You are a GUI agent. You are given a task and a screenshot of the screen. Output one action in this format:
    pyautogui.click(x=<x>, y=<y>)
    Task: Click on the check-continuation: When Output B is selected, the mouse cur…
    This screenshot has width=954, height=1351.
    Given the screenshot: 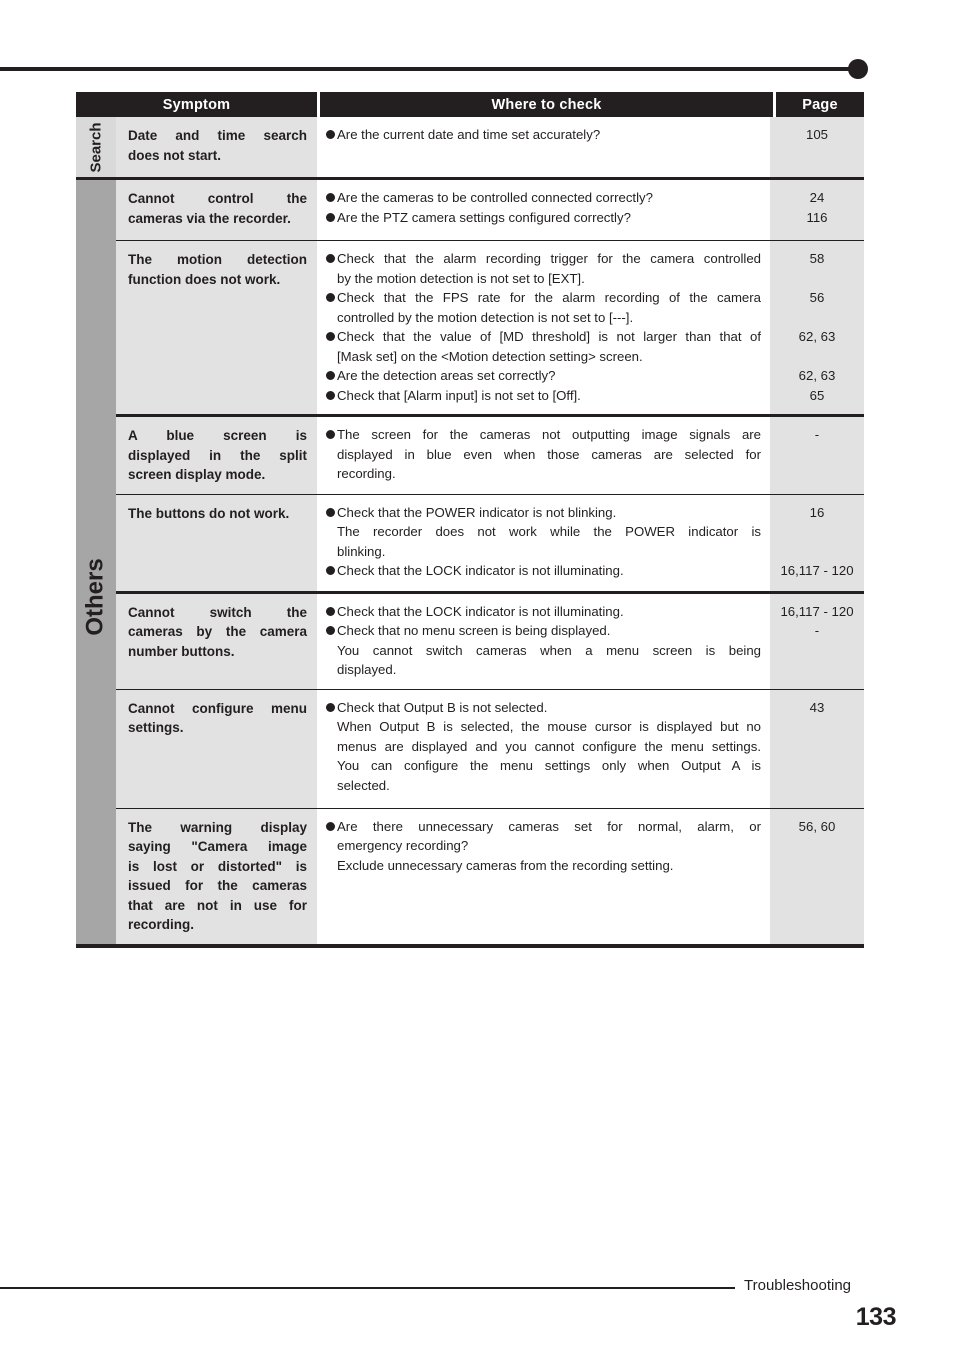 What is the action you would take?
    pyautogui.click(x=543, y=756)
    